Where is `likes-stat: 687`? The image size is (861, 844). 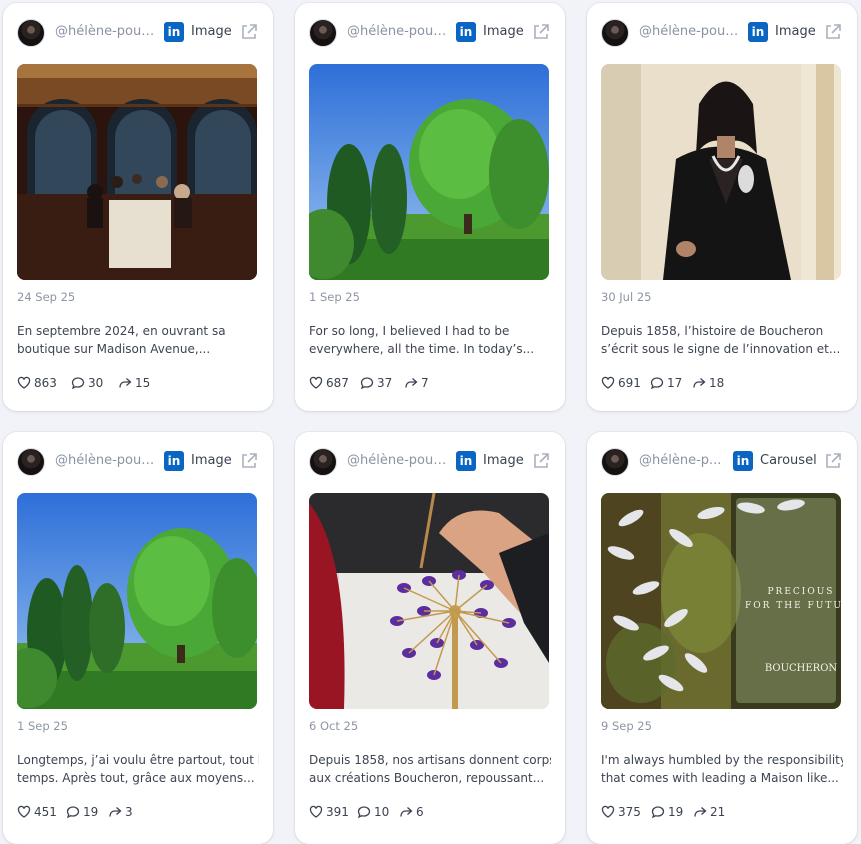 likes-stat: 687 is located at coordinates (329, 383).